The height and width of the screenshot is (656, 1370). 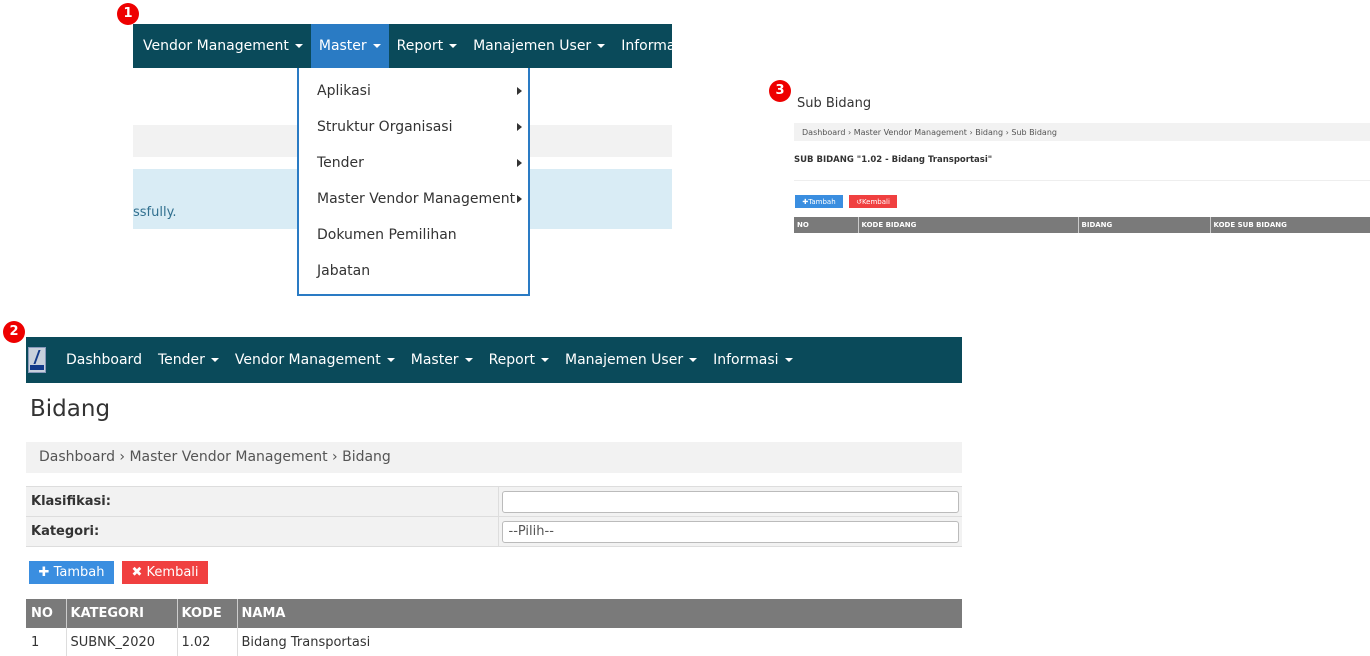 What do you see at coordinates (385, 127) in the screenshot?
I see `menu-label: Struktur Organisasi` at bounding box center [385, 127].